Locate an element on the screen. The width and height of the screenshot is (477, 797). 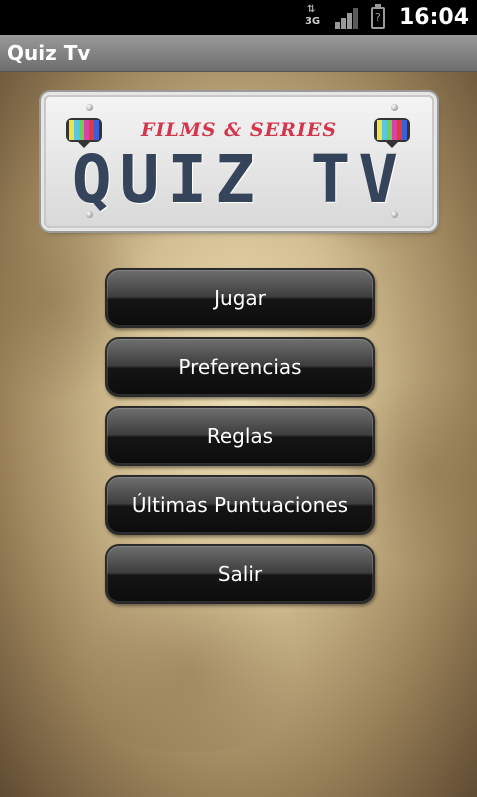
quiz-tv-logo: FILMS & SERIES QUIZ TV is located at coordinates (239, 161).